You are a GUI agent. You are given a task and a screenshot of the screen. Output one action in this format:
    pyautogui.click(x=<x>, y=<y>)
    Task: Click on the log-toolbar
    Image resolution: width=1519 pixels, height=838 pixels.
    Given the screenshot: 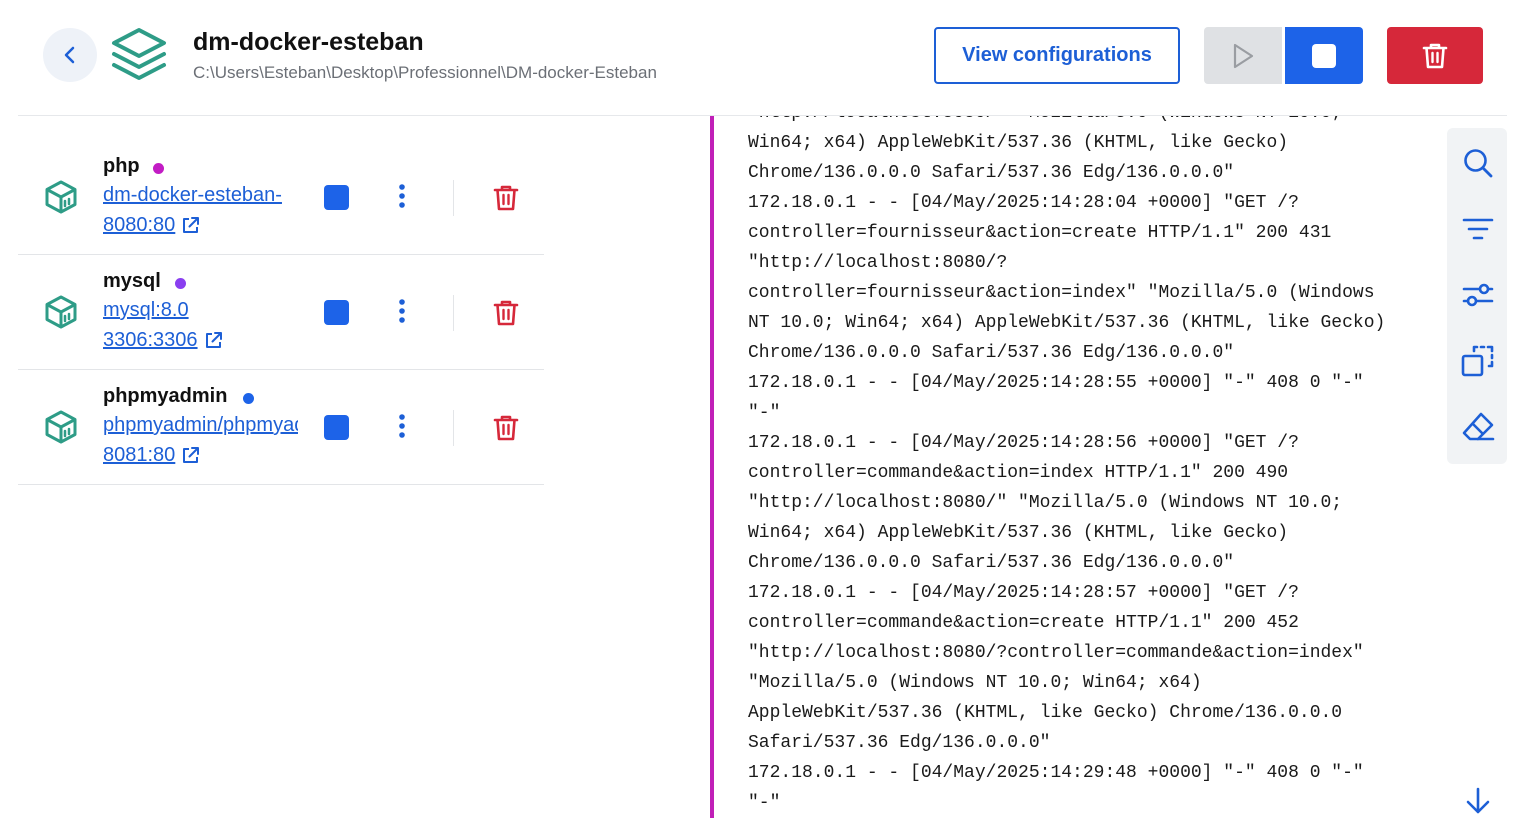 What is the action you would take?
    pyautogui.click(x=1477, y=296)
    